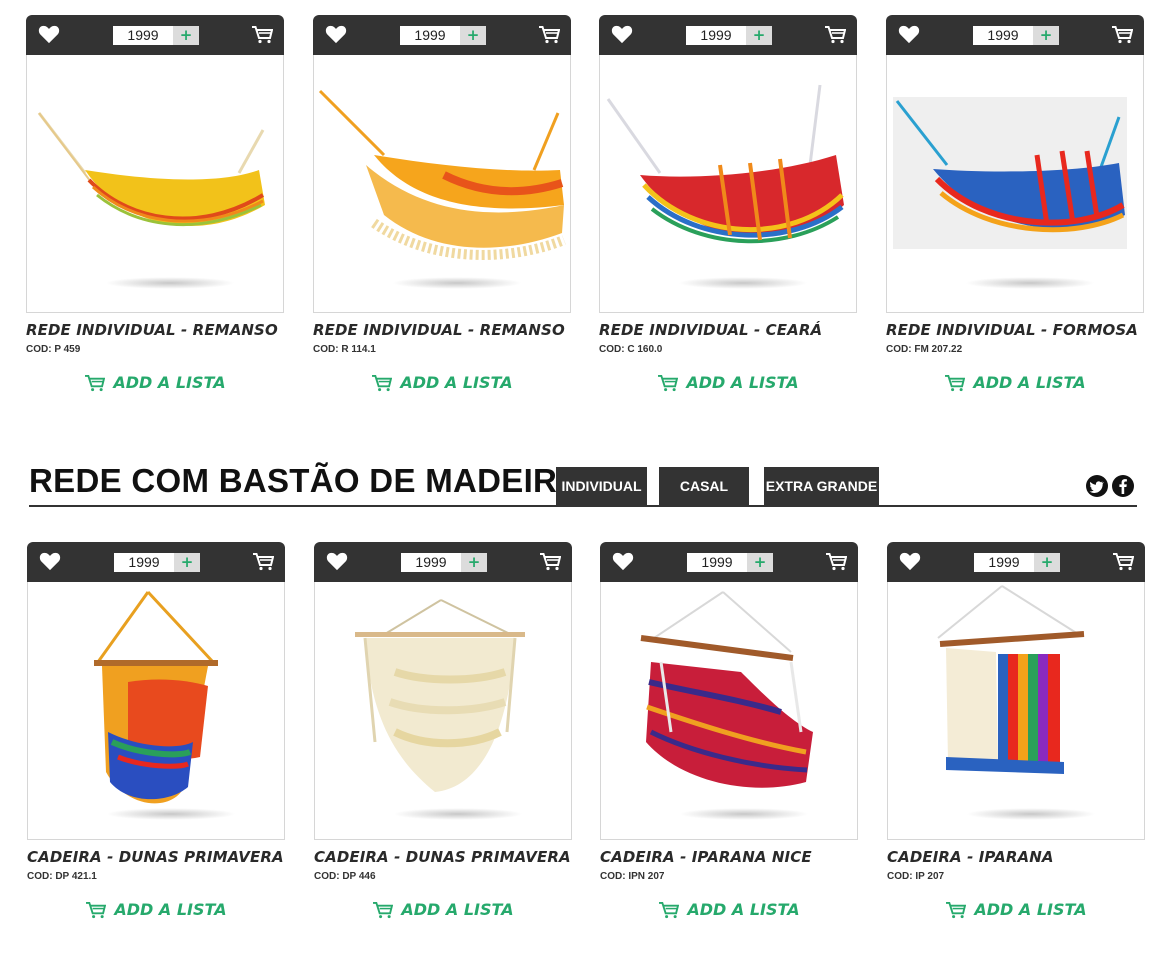 The image size is (1170, 961). Describe the element at coordinates (53, 349) in the screenshot. I see `product-code: COD: P 459` at that location.